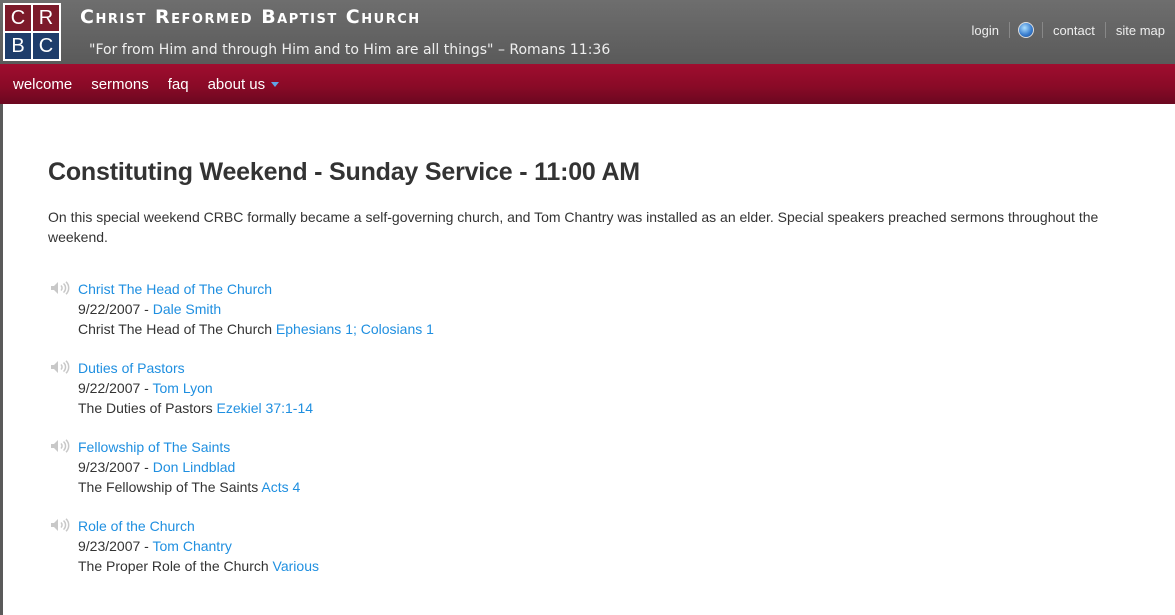  What do you see at coordinates (32, 32) in the screenshot?
I see `crbc-logo: C R B C` at bounding box center [32, 32].